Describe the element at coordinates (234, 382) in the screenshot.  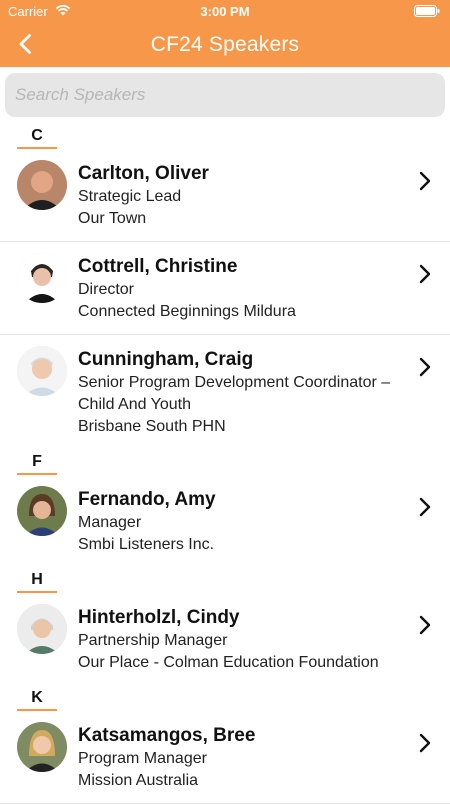
I see `speaker-detail: Senior Program Development Coordinator –` at that location.